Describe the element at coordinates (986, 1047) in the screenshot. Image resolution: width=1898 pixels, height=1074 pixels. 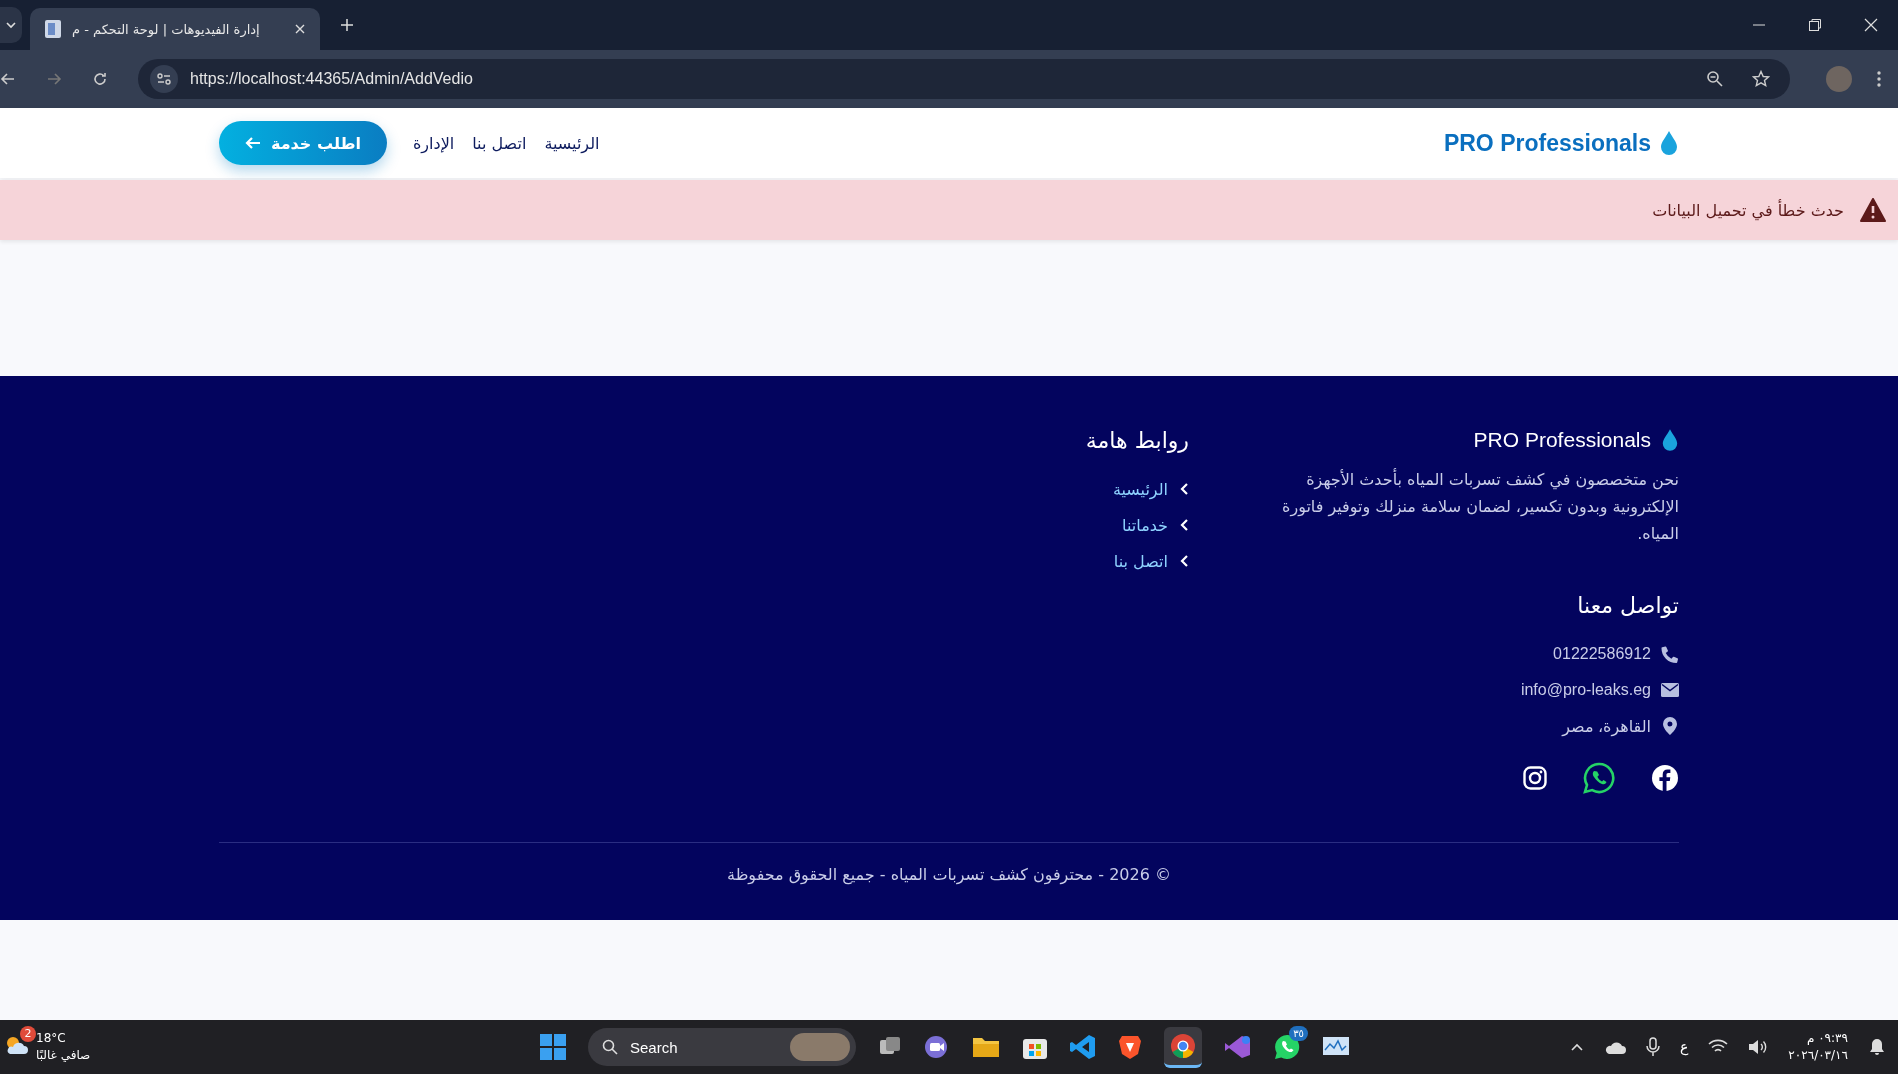
I see `folder-icon` at that location.